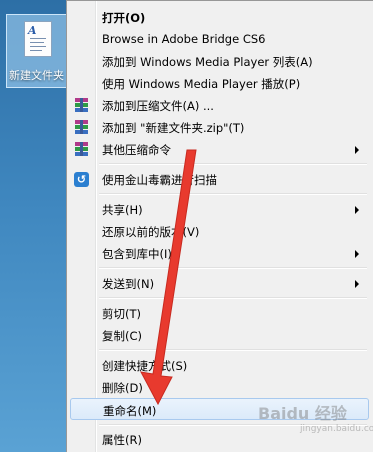  I want to click on menu-item-label: Browse in Adobe Bridge CS6, so click(184, 39).